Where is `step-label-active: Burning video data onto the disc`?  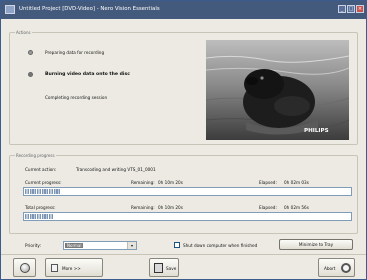
step-label-active: Burning video data onto the disc is located at coordinates (87, 74).